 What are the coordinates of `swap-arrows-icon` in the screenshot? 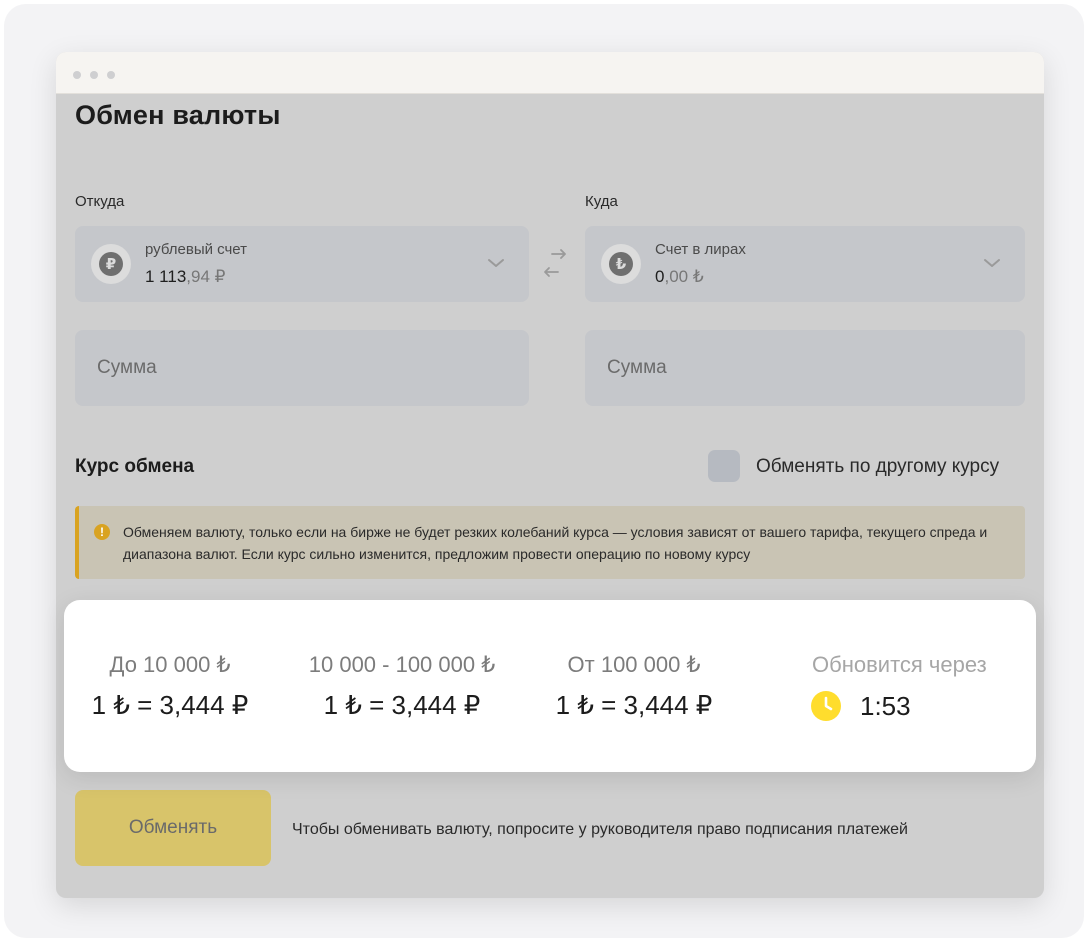 It's located at (555, 263).